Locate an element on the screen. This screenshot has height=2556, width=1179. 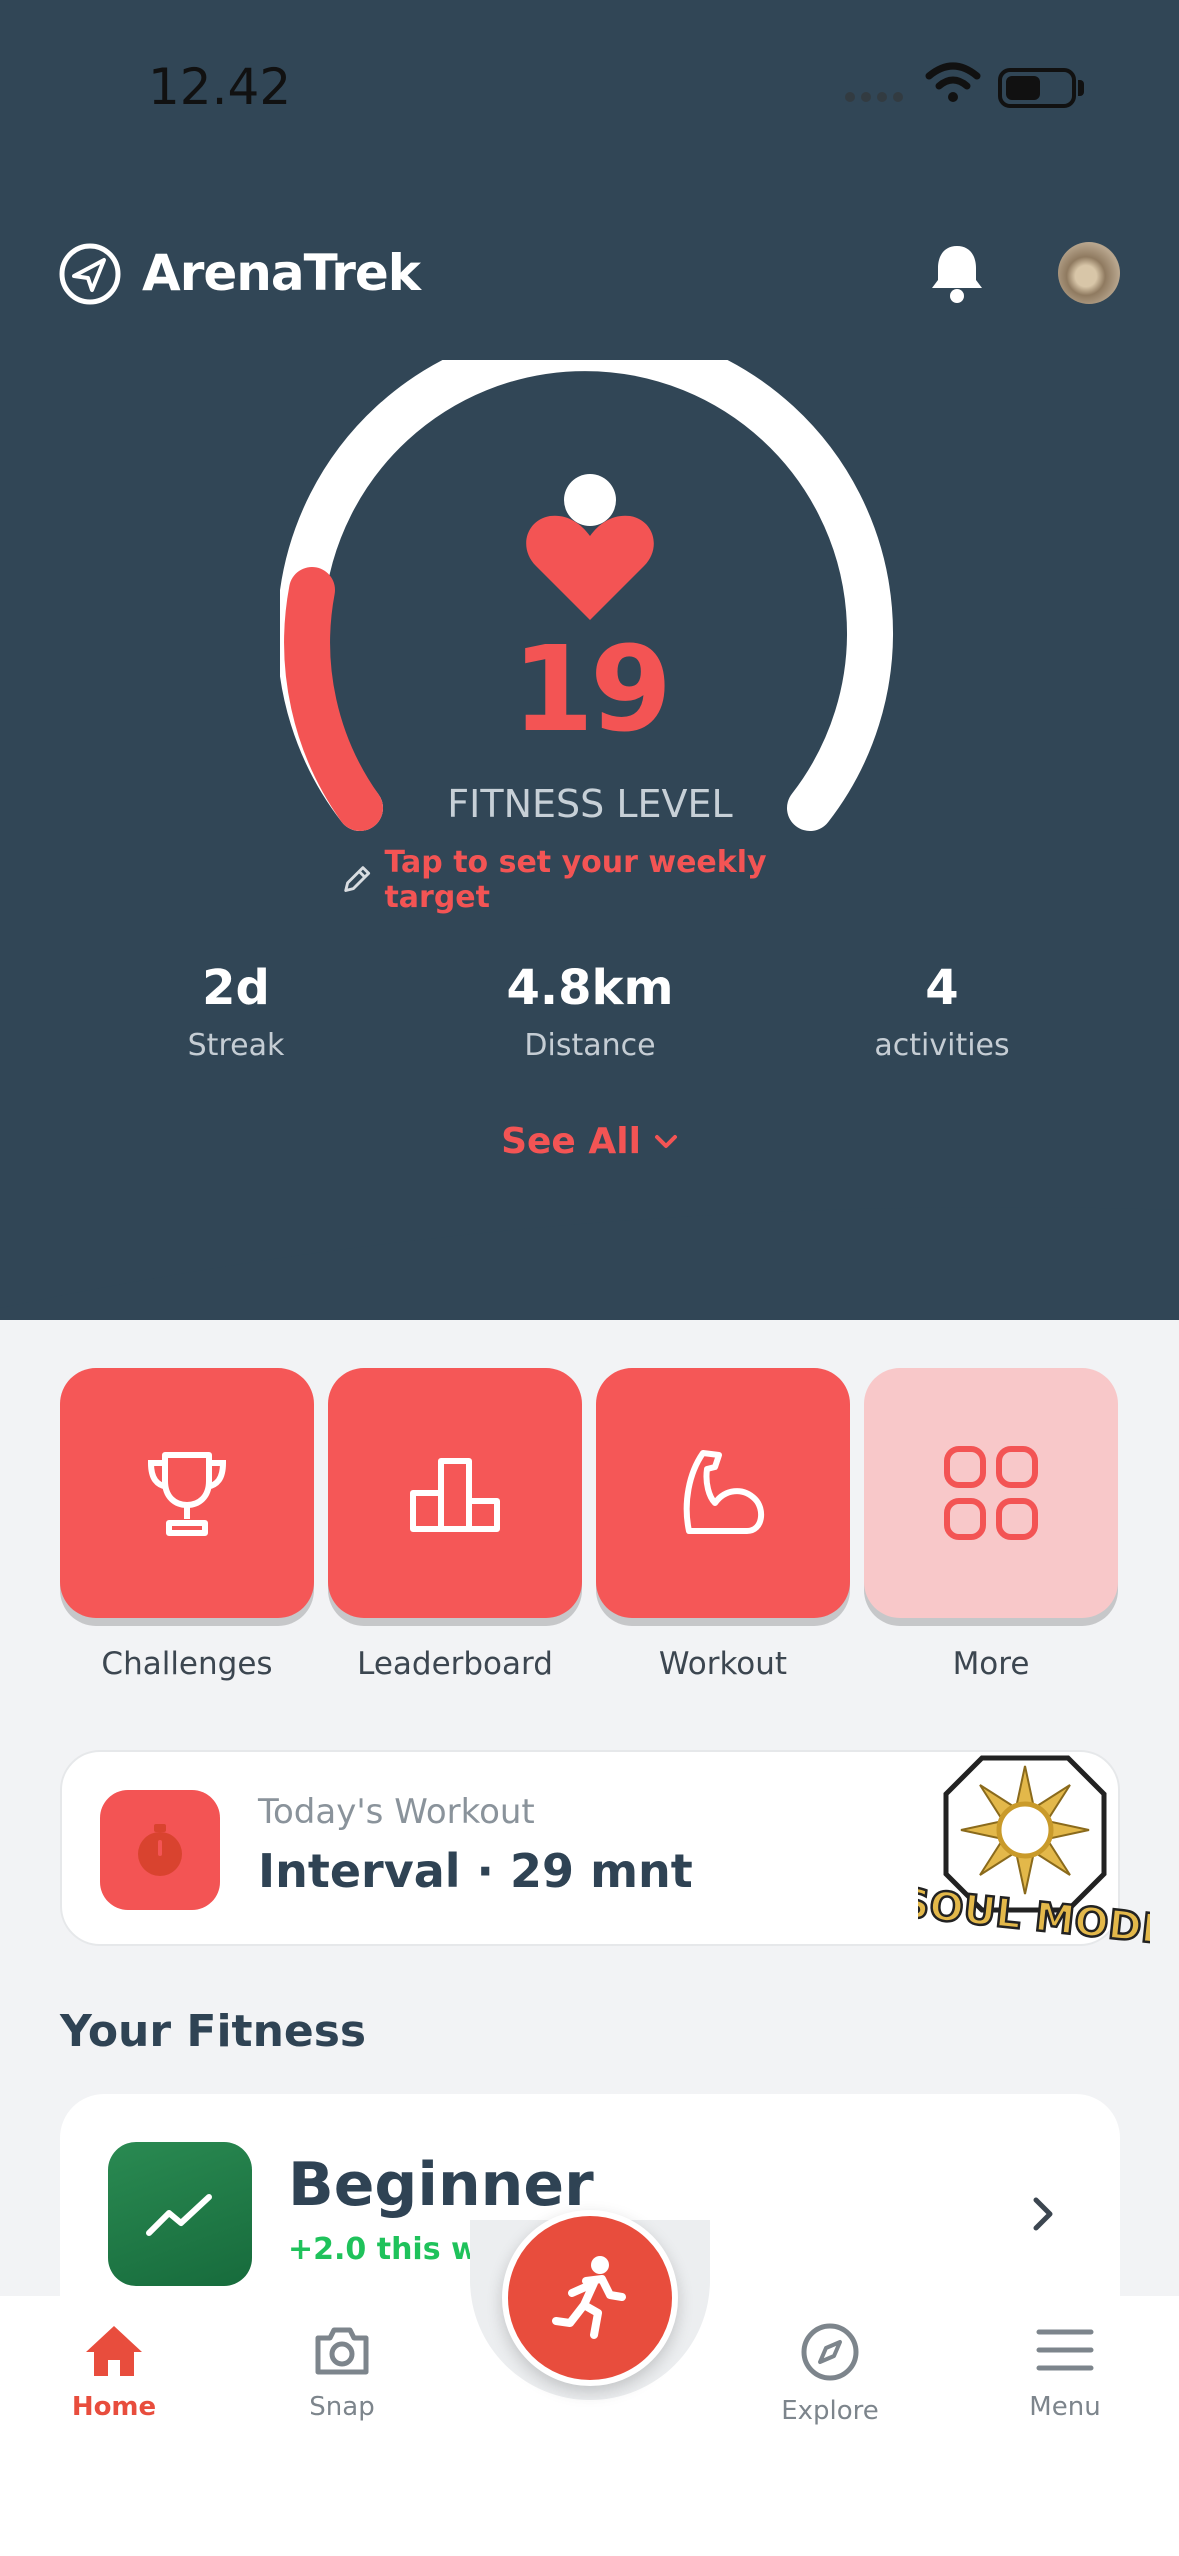
hero-curve is located at coordinates (589, 1249).